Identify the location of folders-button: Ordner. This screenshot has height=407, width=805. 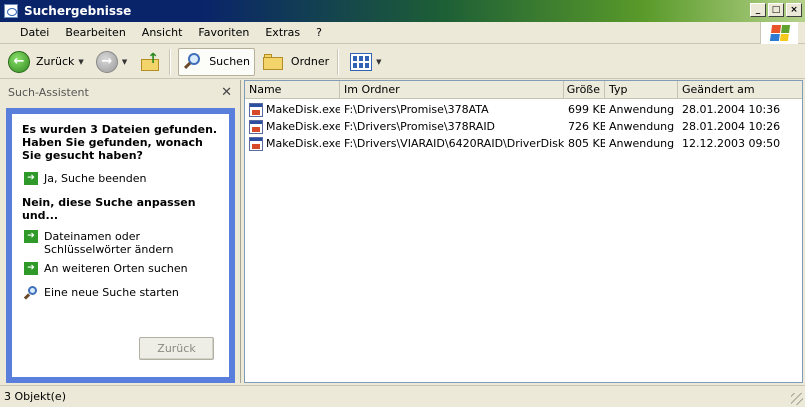
(296, 62).